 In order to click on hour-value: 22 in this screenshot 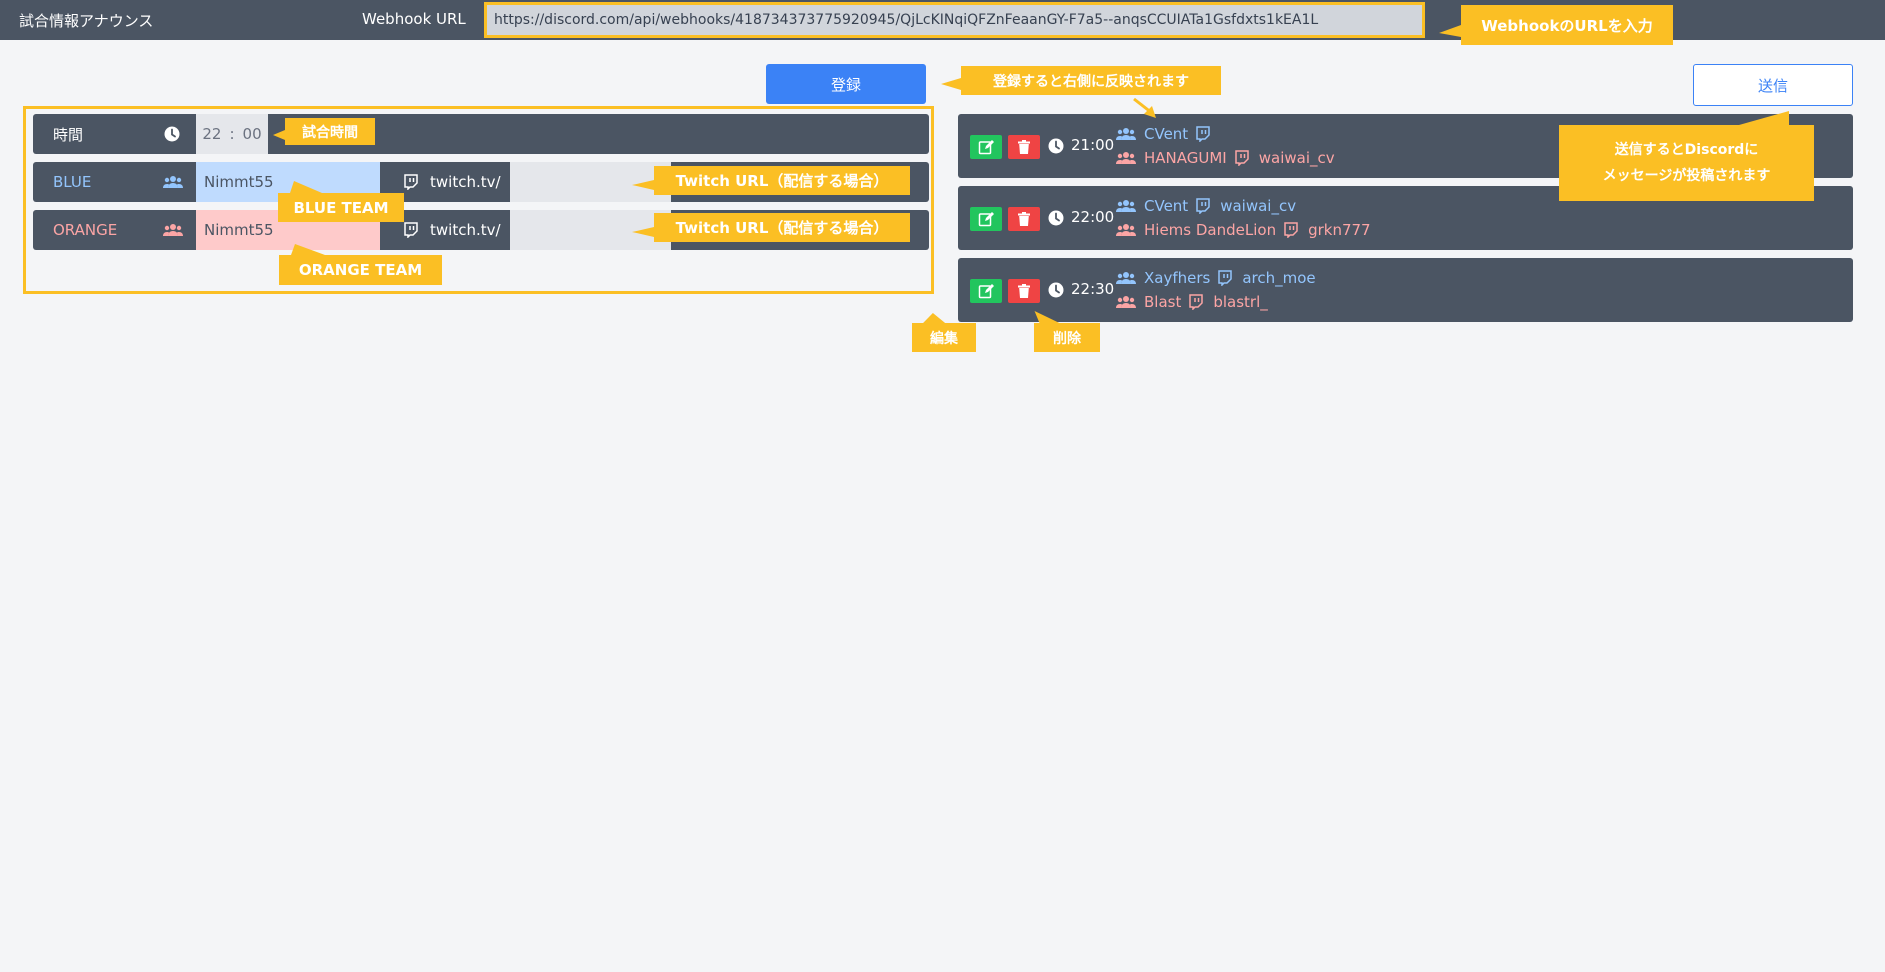, I will do `click(212, 134)`.